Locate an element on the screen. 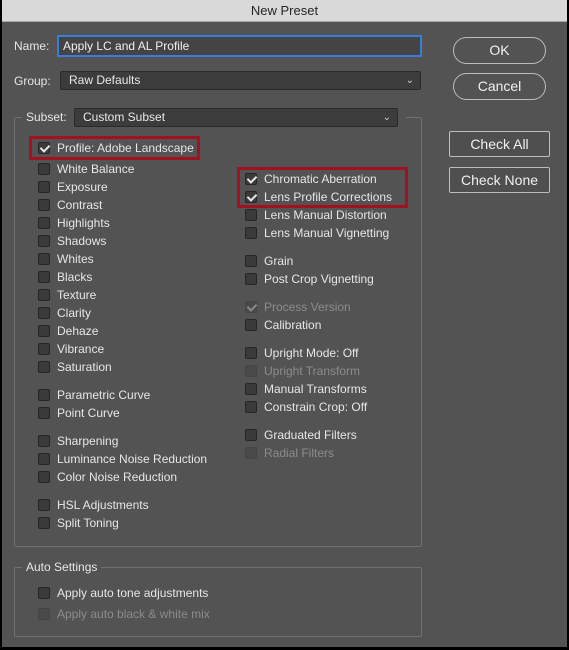 Image resolution: width=569 pixels, height=650 pixels. checkbox-label: Post Crop Vignetting is located at coordinates (319, 279).